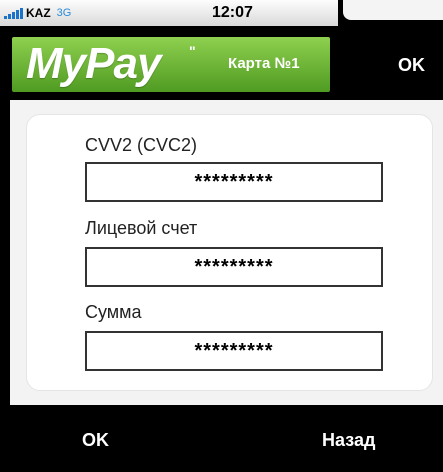 This screenshot has width=443, height=472. Describe the element at coordinates (64, 13) in the screenshot. I see `network-type: 3G` at that location.